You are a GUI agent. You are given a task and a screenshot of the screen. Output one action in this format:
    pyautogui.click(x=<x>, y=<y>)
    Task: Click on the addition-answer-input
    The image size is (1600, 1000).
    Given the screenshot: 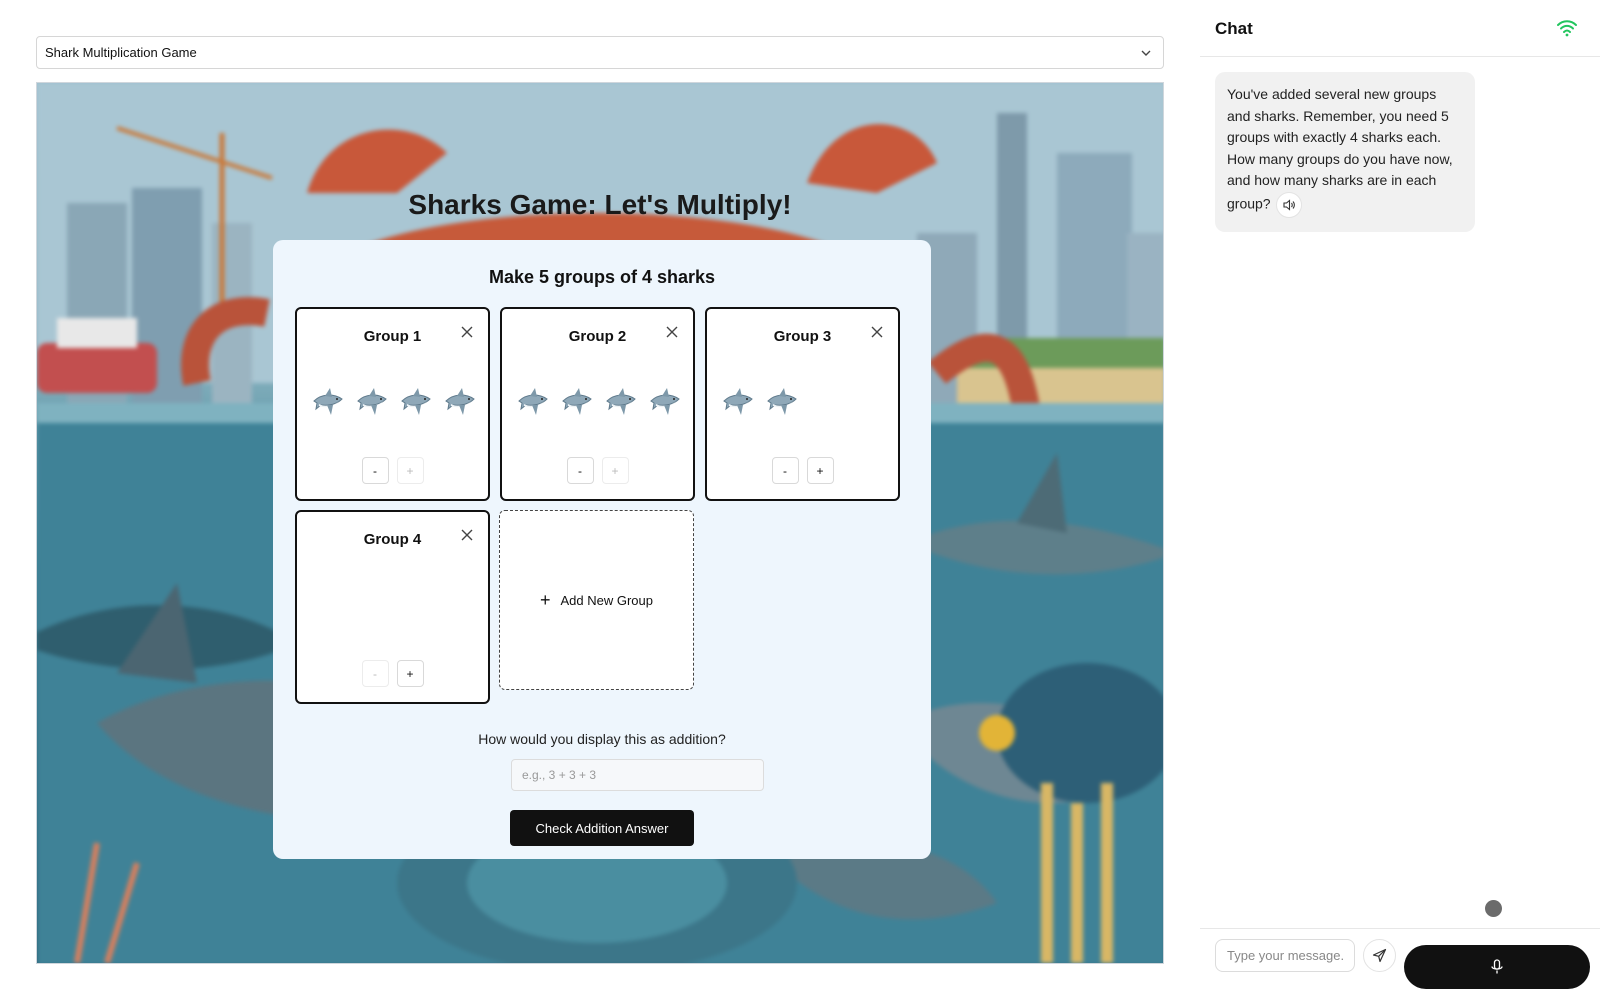 What is the action you would take?
    pyautogui.click(x=637, y=775)
    